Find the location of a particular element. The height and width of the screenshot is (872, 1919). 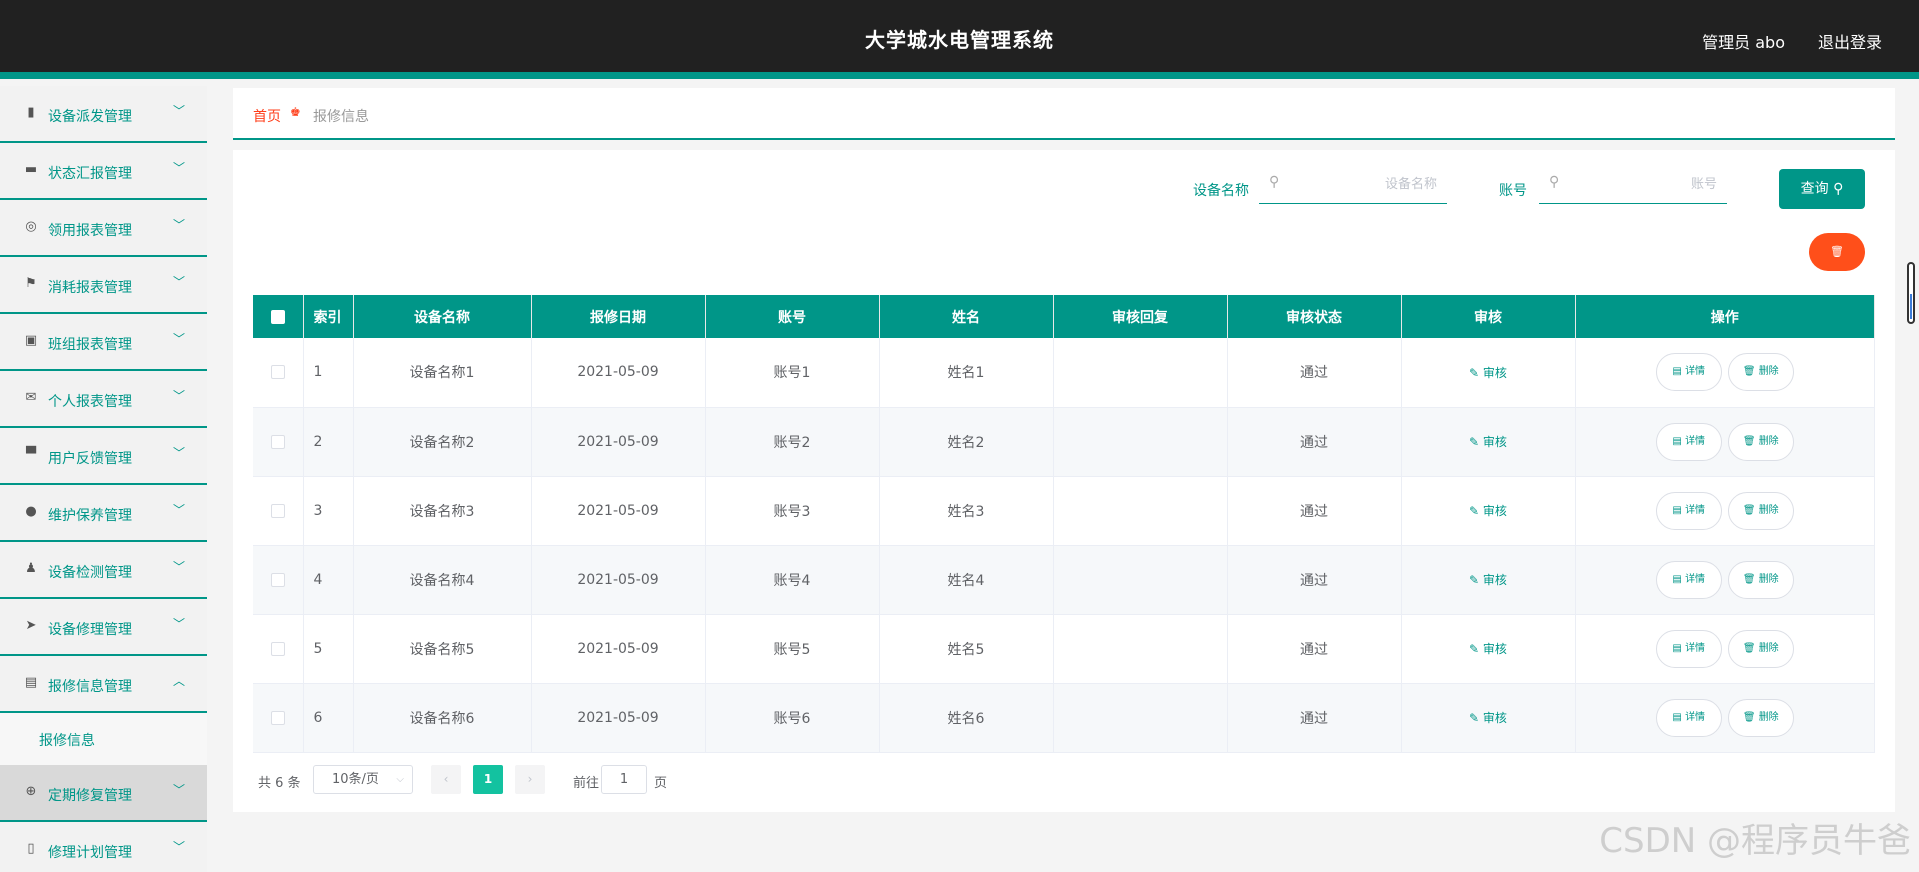

sidebar-item: ▣ 班组报表管理 ﹀ is located at coordinates (103, 342).